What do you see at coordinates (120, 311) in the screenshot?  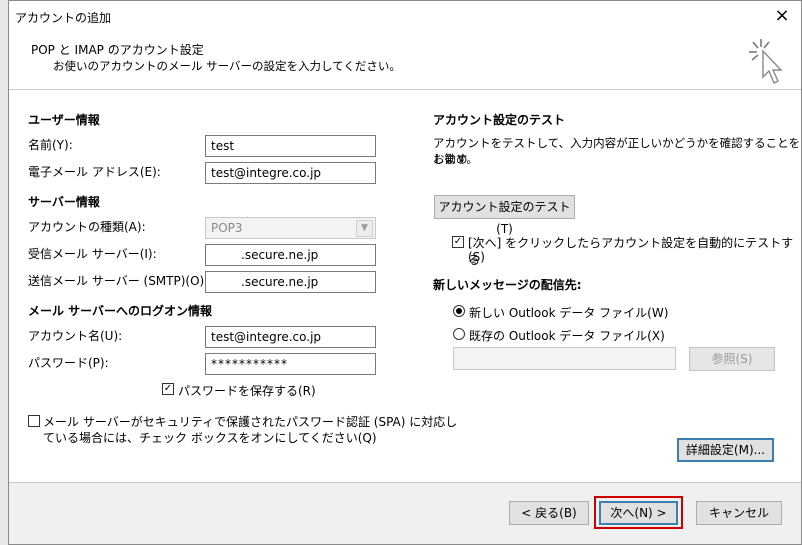 I see `logon-info-heading: メール サーバーへのログオン情報` at bounding box center [120, 311].